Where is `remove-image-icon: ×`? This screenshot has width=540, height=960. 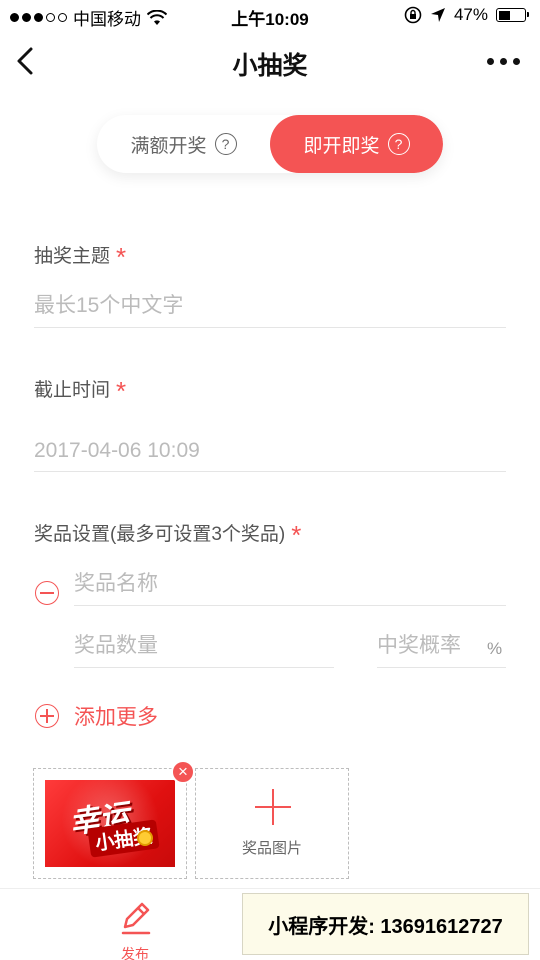 remove-image-icon: × is located at coordinates (183, 772).